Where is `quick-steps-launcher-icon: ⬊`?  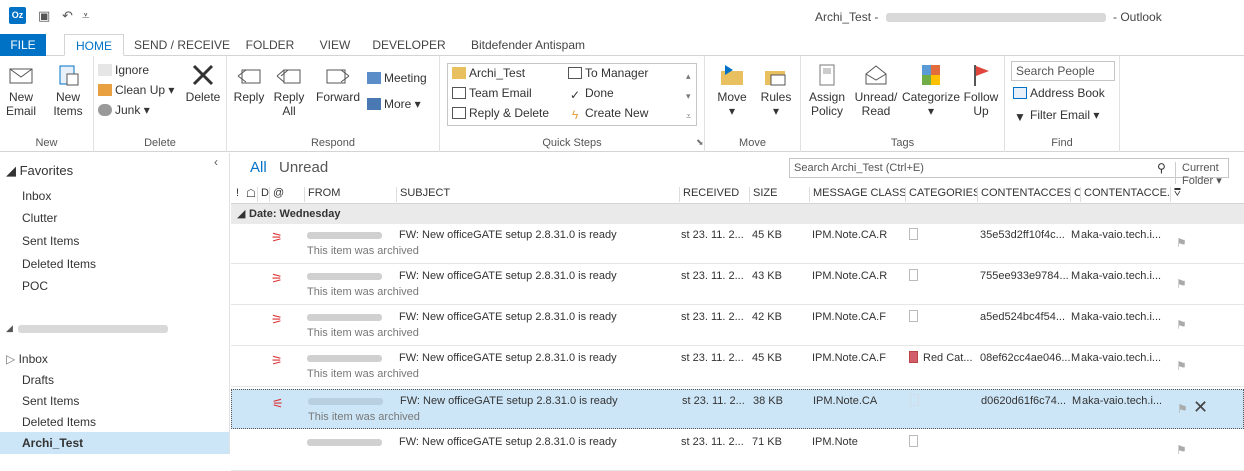
quick-steps-launcher-icon: ⬊ is located at coordinates (700, 142).